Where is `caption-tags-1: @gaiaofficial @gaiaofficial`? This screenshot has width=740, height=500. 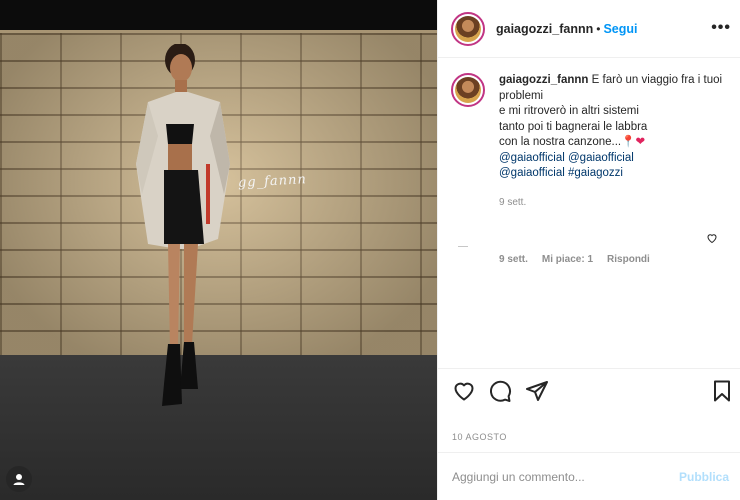
caption-tags-1: @gaiaofficial @gaiaofficial is located at coordinates (616, 159).